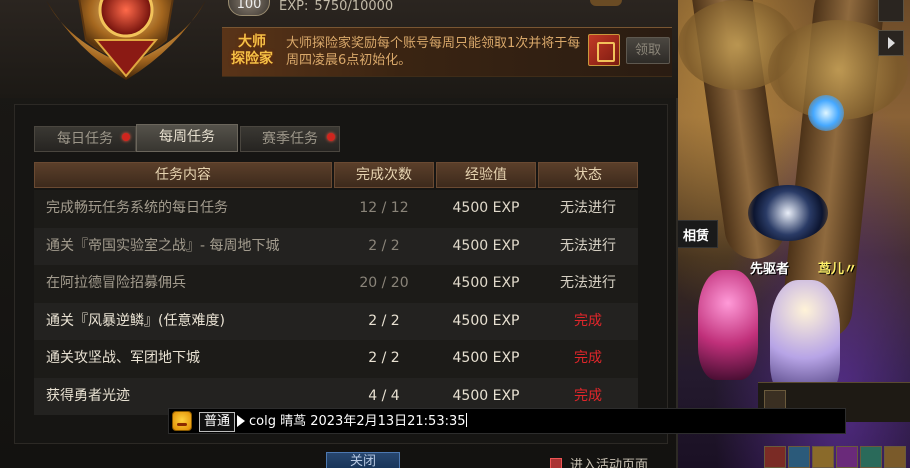 The height and width of the screenshot is (468, 910). I want to click on emoji-icon, so click(182, 421).